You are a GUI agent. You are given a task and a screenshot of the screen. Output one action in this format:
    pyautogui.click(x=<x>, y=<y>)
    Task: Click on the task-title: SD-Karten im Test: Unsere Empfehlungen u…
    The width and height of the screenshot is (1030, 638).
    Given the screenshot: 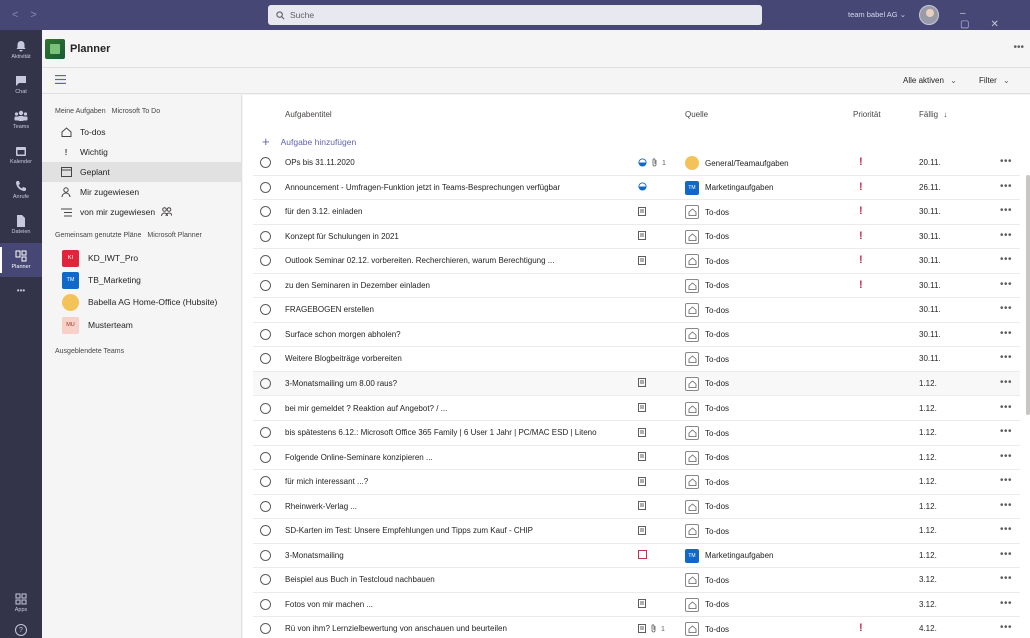 What is the action you would take?
    pyautogui.click(x=469, y=530)
    